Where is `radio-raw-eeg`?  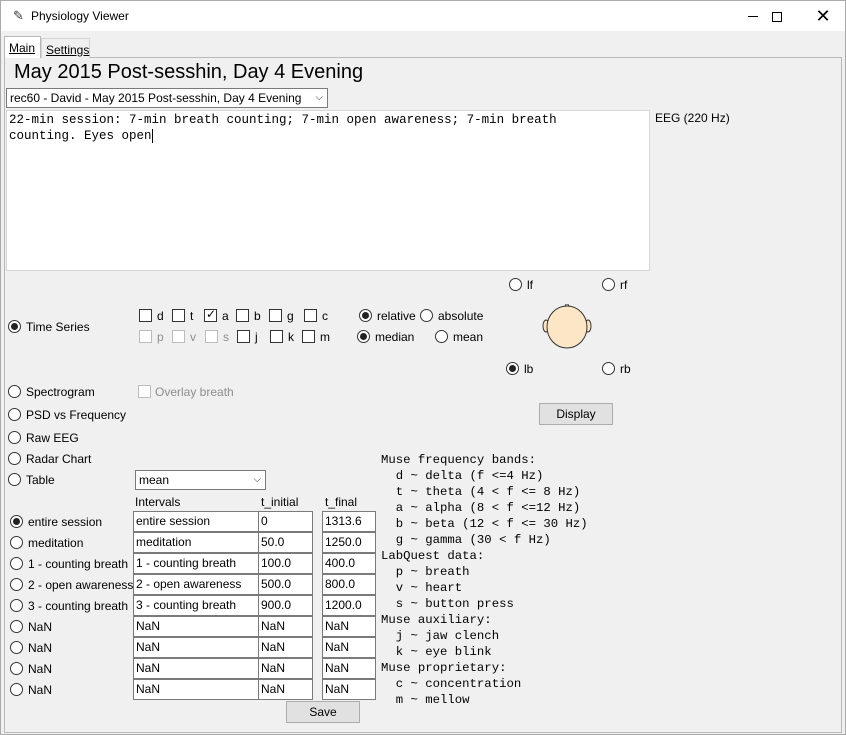 radio-raw-eeg is located at coordinates (14, 437).